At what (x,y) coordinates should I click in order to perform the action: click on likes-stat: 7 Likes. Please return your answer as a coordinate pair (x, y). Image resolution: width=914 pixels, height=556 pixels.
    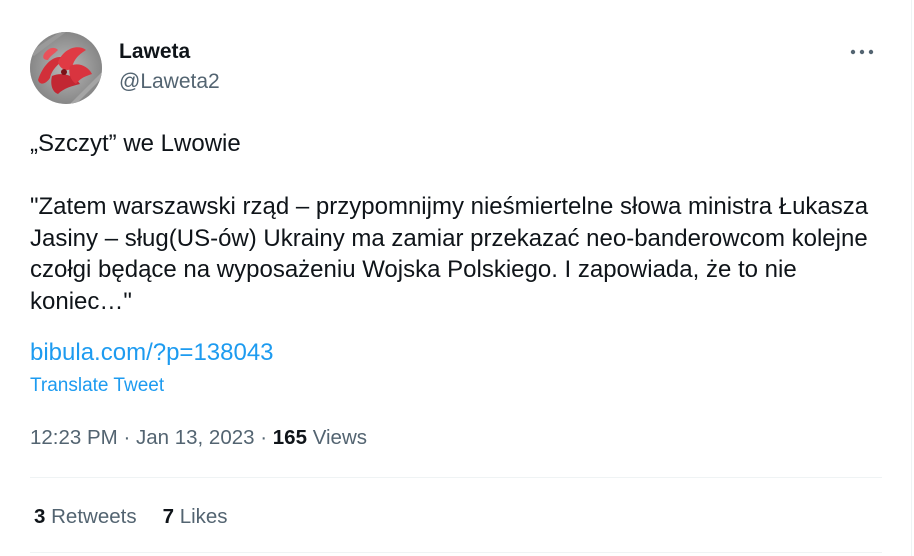
    Looking at the image, I should click on (195, 517).